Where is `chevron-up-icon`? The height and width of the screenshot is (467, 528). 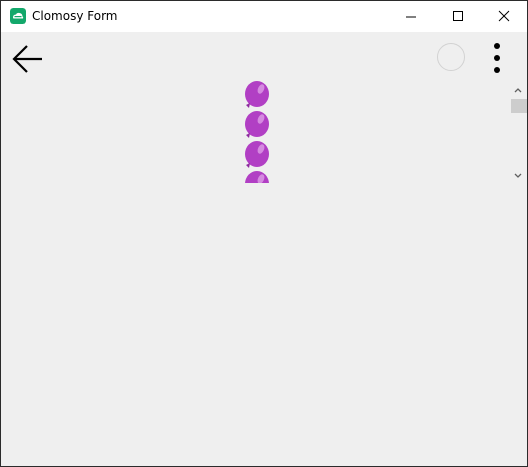 chevron-up-icon is located at coordinates (518, 90).